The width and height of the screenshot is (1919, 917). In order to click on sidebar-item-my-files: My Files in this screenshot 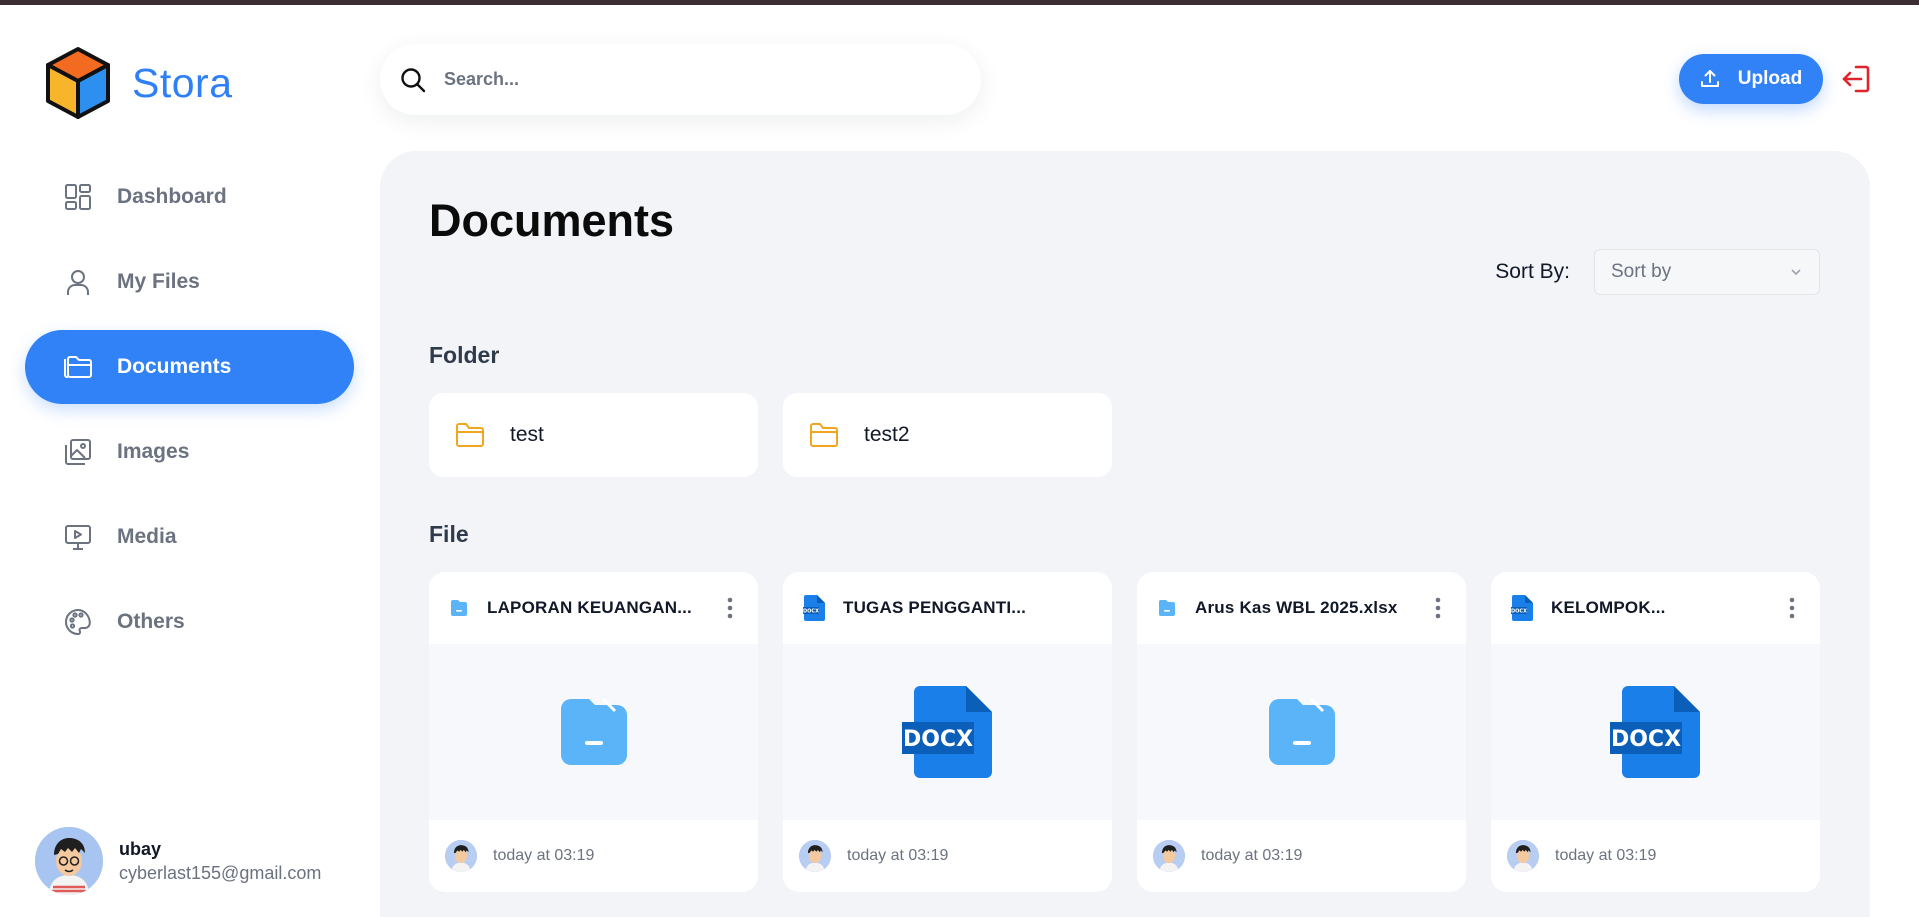, I will do `click(189, 282)`.